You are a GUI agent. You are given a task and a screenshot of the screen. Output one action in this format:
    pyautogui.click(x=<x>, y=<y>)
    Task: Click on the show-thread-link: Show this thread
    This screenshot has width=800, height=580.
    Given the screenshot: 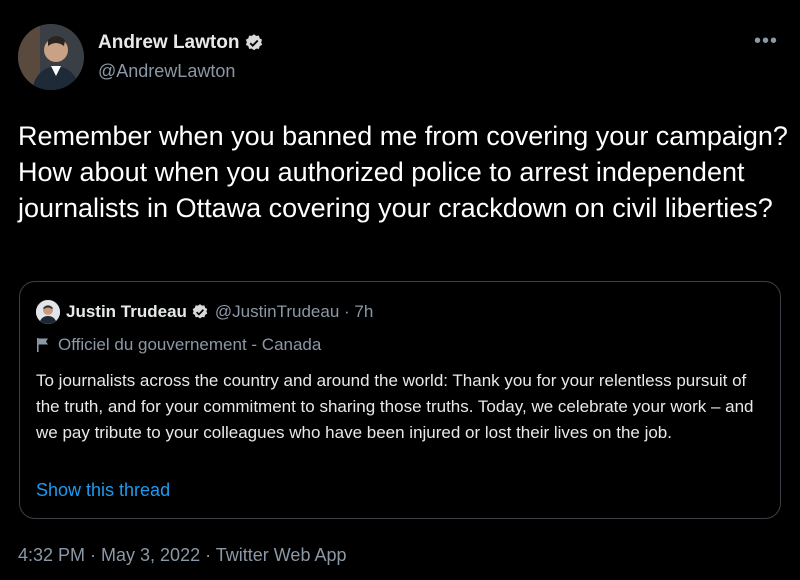 What is the action you would take?
    pyautogui.click(x=103, y=490)
    